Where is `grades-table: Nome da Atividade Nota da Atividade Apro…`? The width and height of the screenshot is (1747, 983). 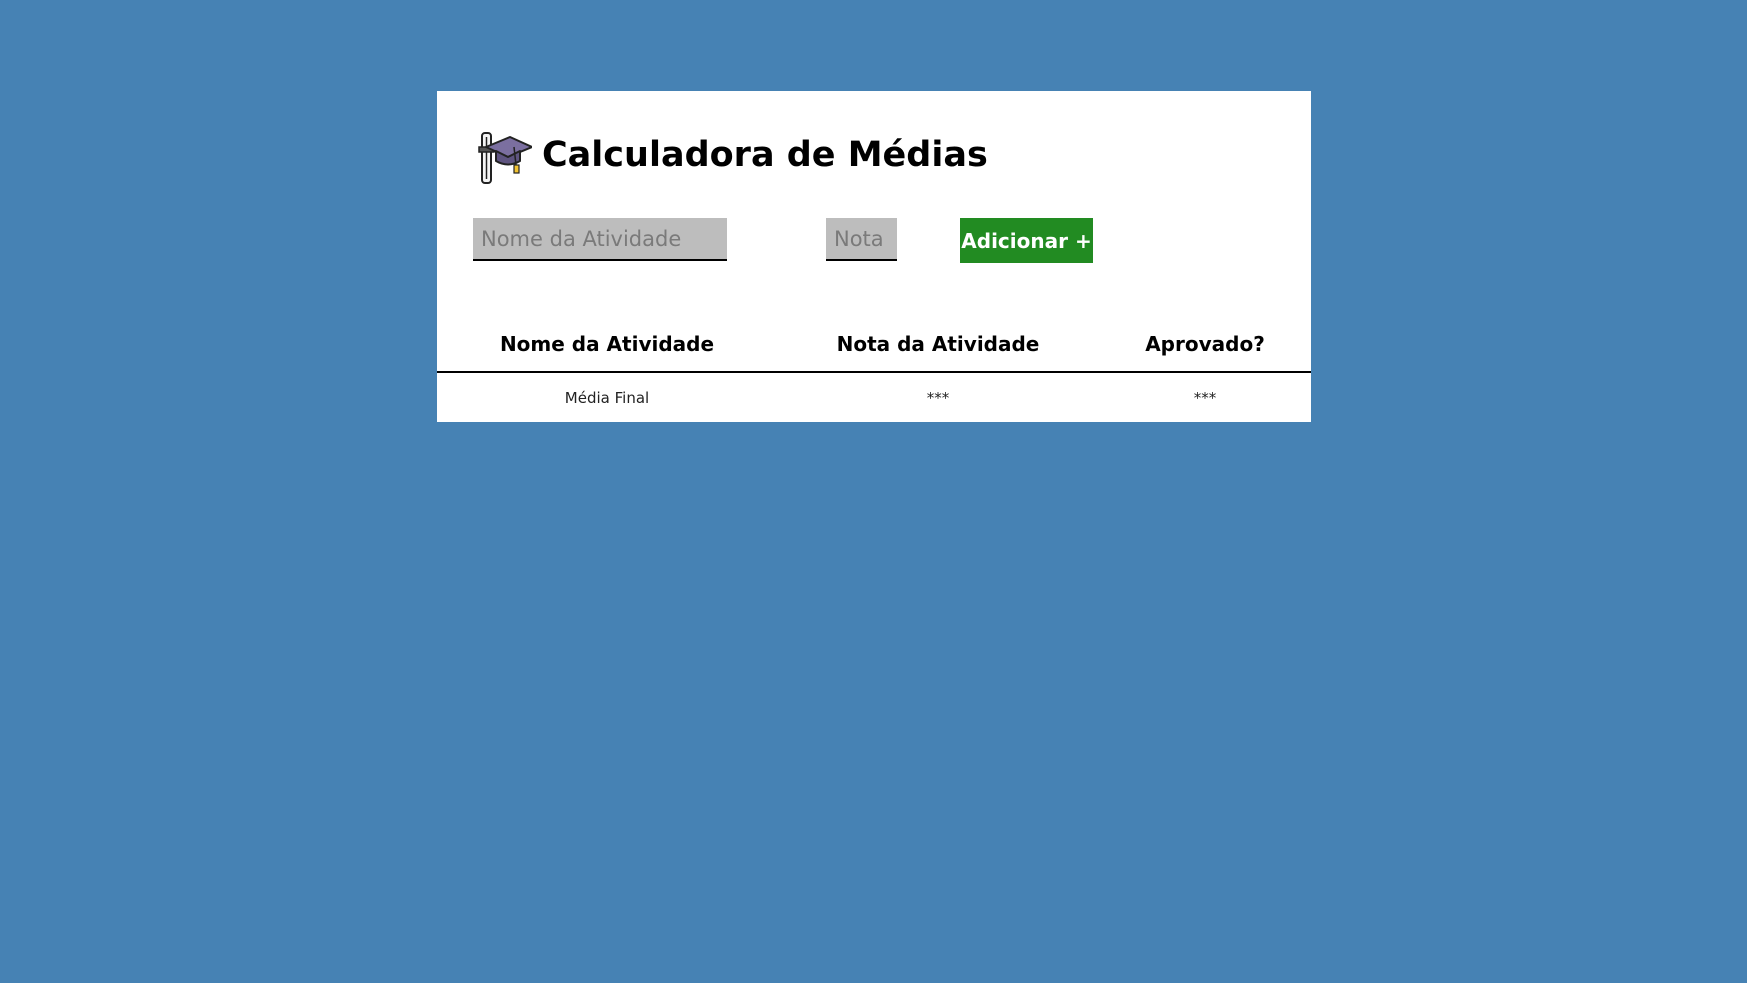 grades-table: Nome da Atividade Nota da Atividade Apro… is located at coordinates (874, 369).